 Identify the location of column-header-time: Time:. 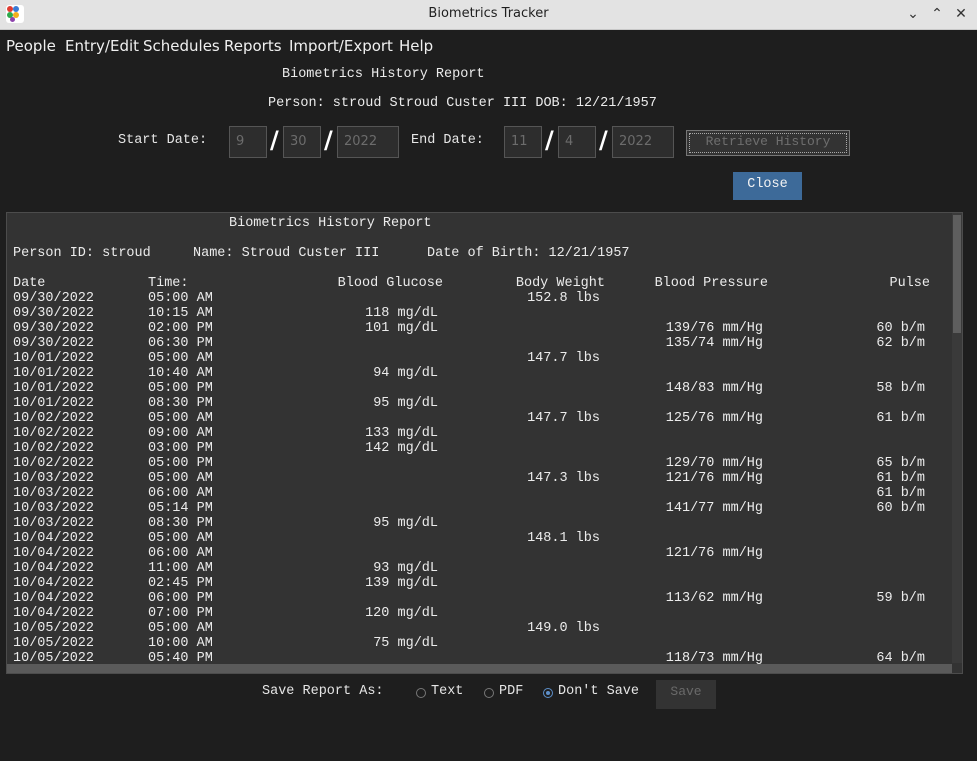
(168, 283).